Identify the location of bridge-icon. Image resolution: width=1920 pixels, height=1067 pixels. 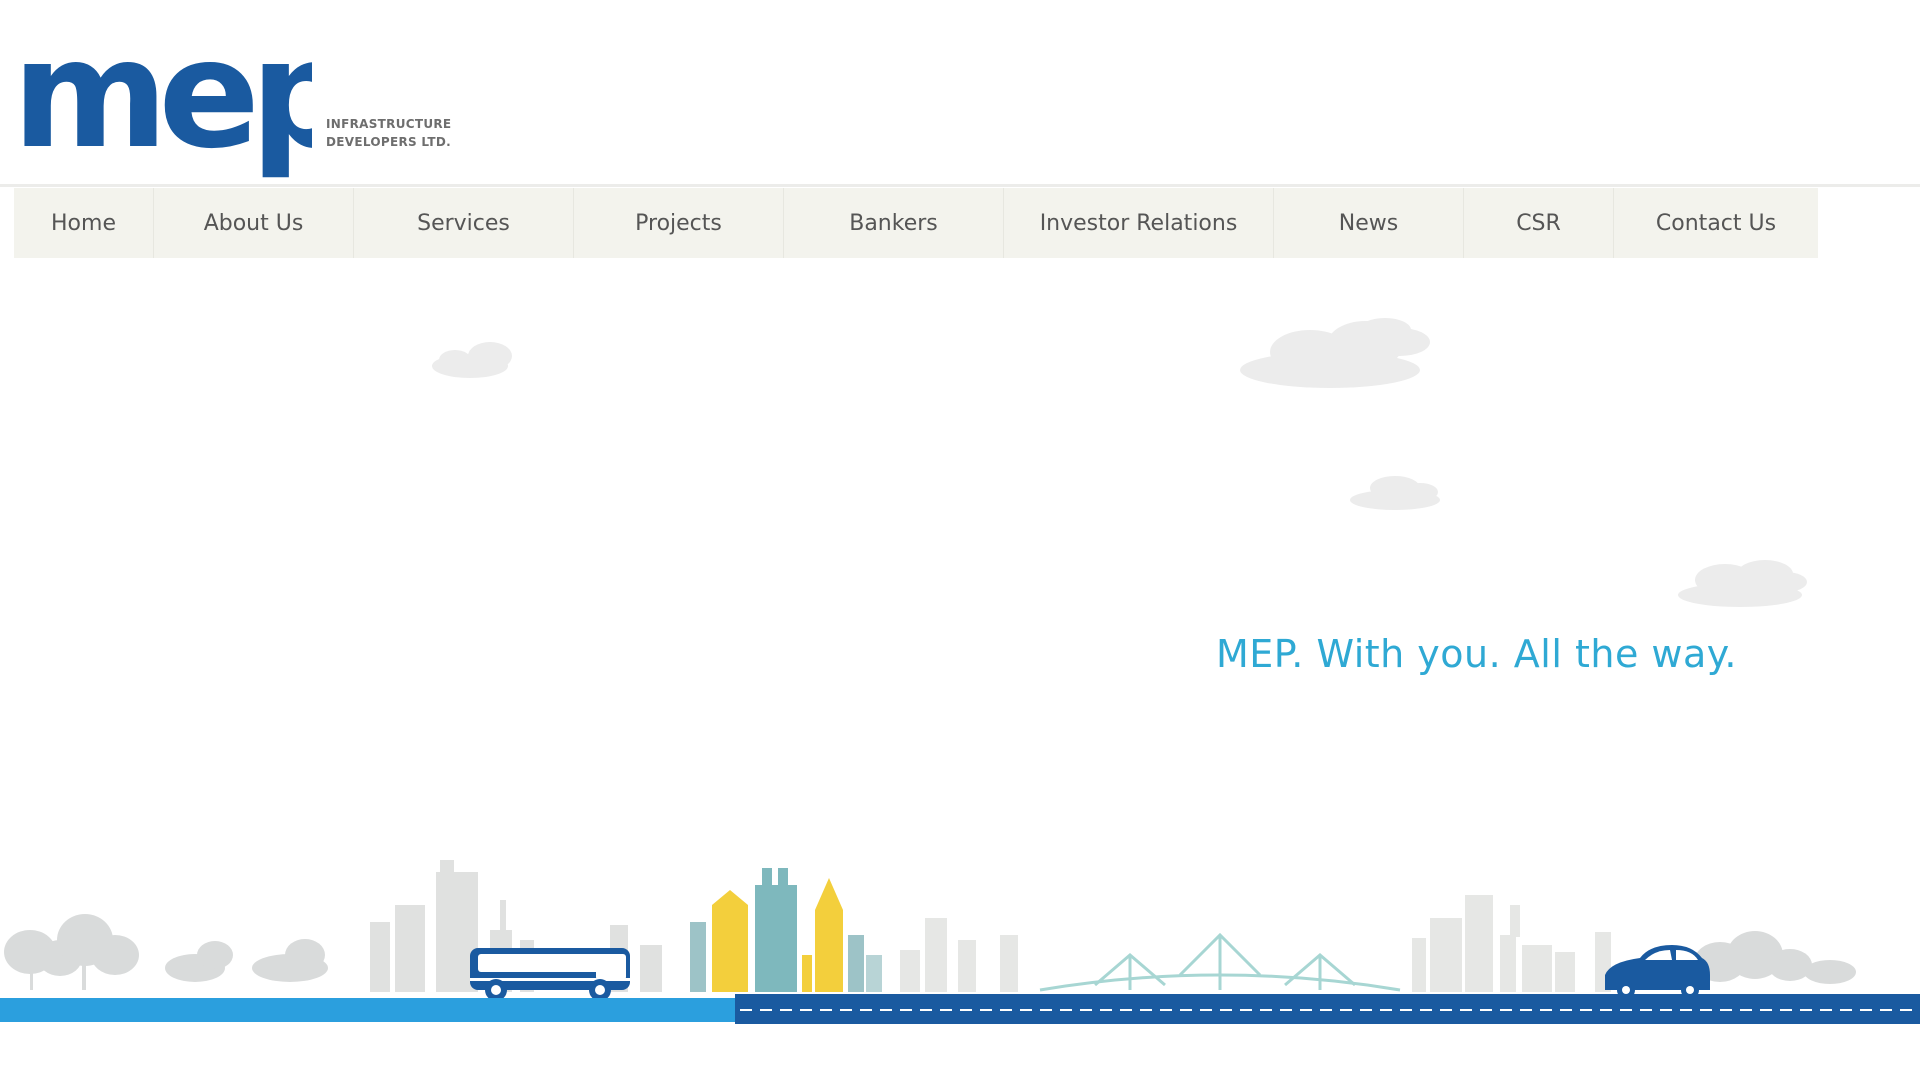
(1220, 962).